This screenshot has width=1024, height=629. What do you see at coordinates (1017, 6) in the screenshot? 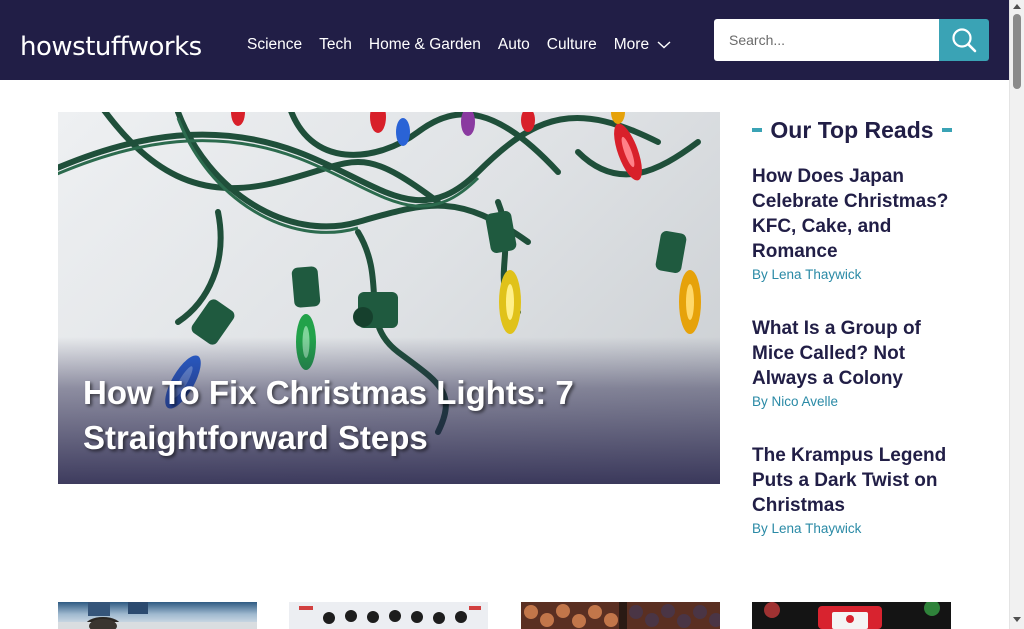
I see `scroll-up-arrow-icon` at bounding box center [1017, 6].